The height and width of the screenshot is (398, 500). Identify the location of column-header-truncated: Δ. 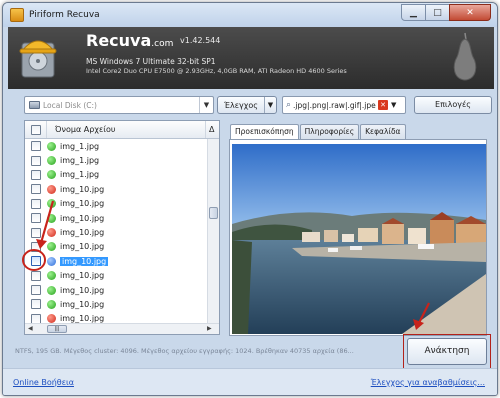
(212, 129).